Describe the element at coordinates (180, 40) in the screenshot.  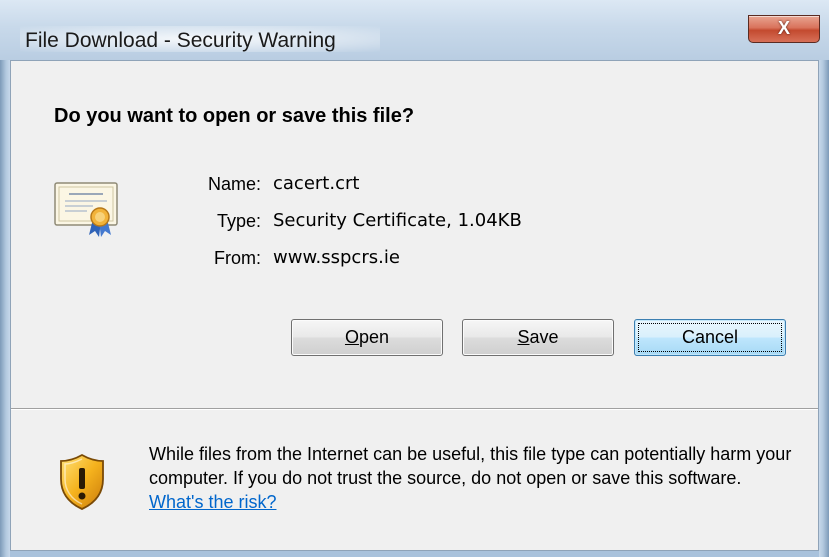
I see `window-title: File Download - Security Warning` at that location.